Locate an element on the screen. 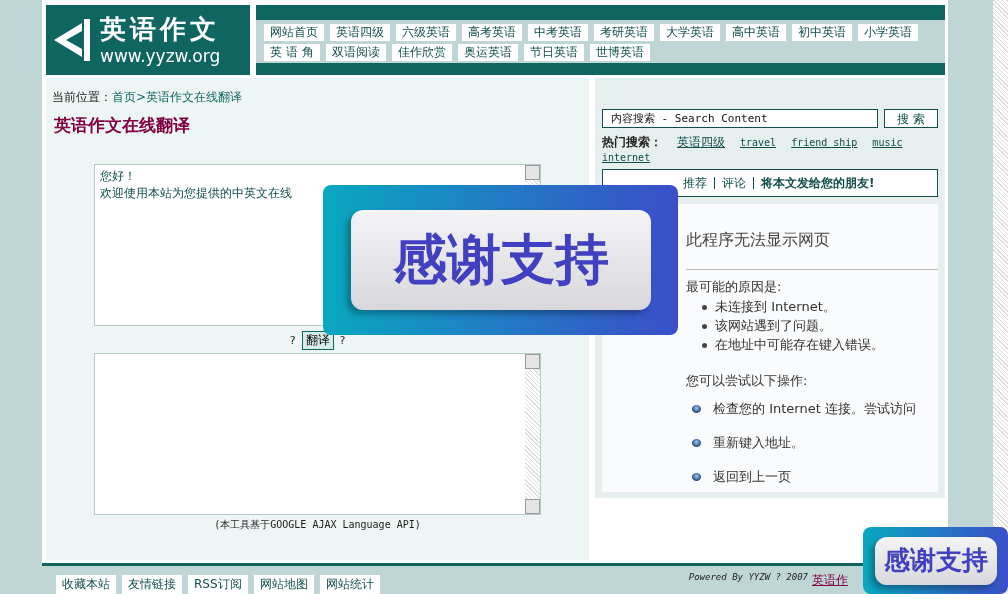 This screenshot has width=1008, height=594. nav-link: 小学英语 is located at coordinates (888, 32).